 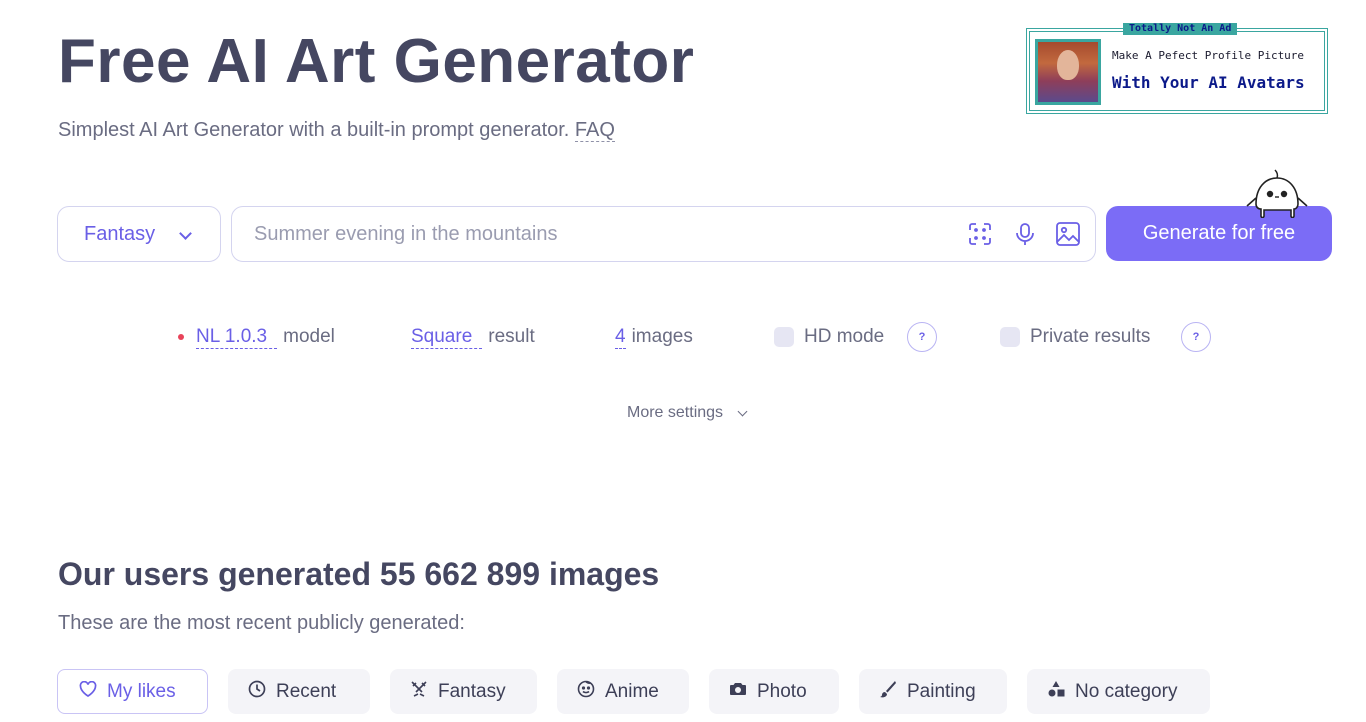 I want to click on page-title: Free AI Art Generator, so click(x=376, y=61).